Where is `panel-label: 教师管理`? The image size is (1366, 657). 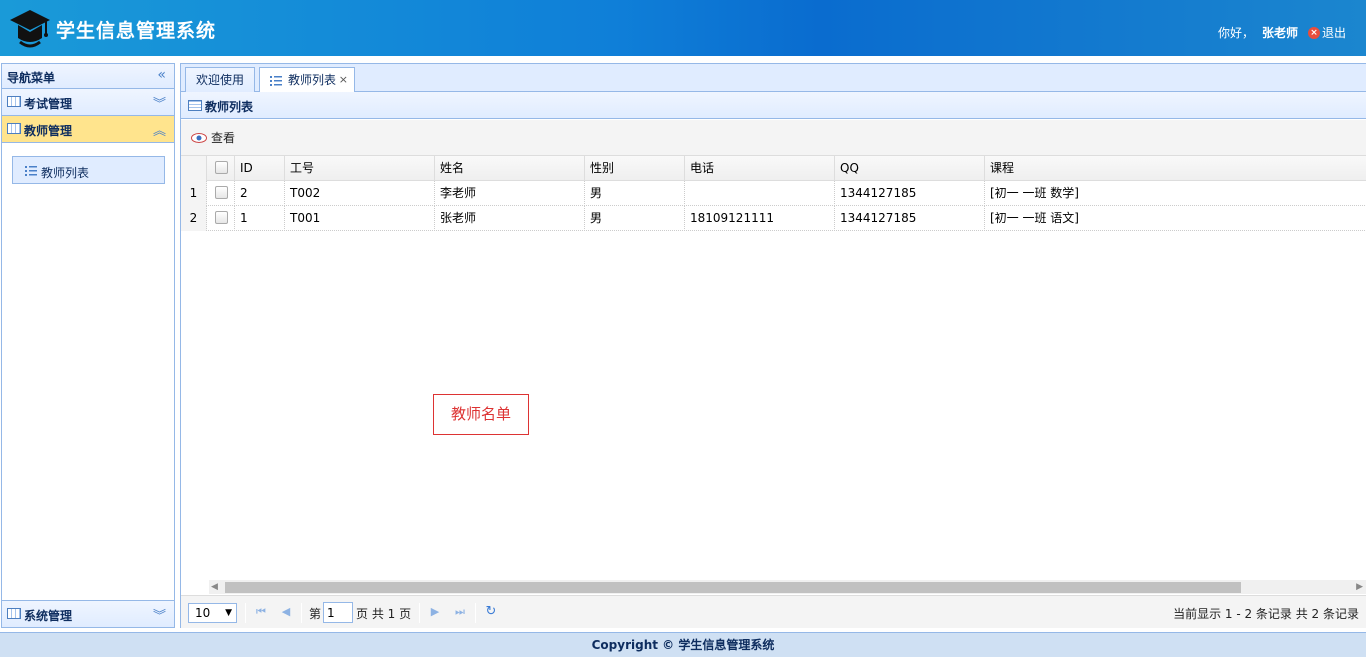 panel-label: 教师管理 is located at coordinates (48, 131).